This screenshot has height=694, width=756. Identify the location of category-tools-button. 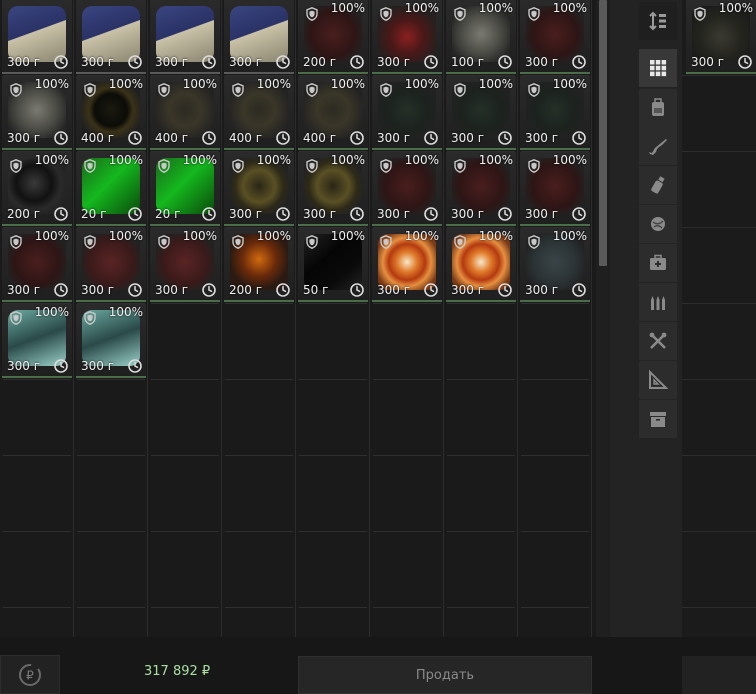
(658, 341).